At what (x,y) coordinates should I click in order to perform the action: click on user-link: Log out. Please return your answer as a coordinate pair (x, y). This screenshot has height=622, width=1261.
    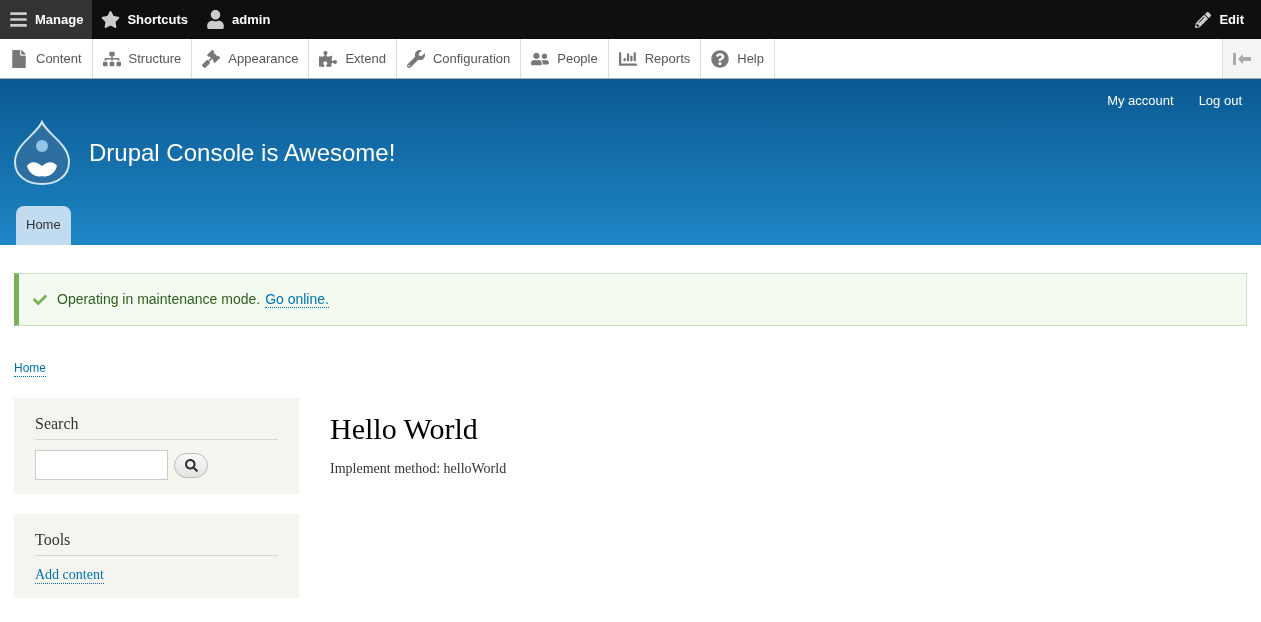
    Looking at the image, I should click on (1220, 101).